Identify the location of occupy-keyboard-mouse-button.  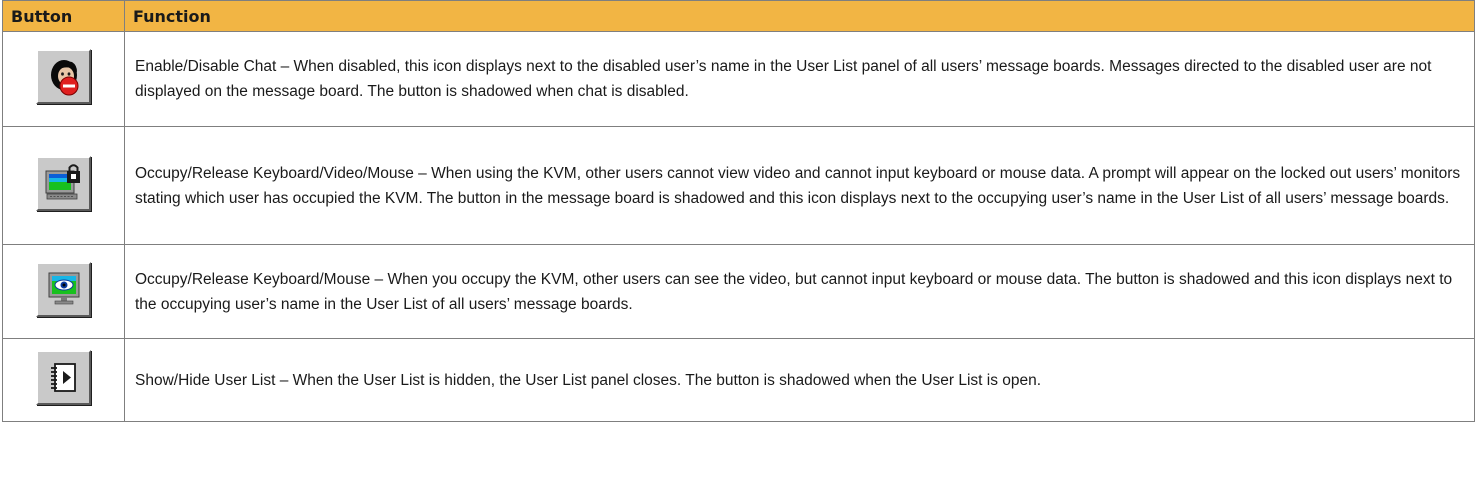
(63, 289).